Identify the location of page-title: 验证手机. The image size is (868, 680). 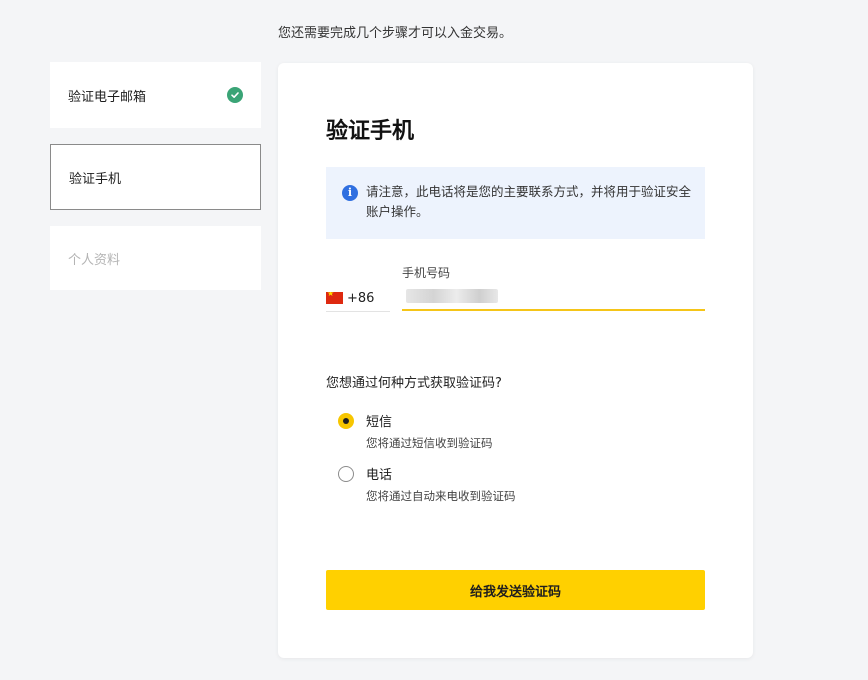
(370, 131).